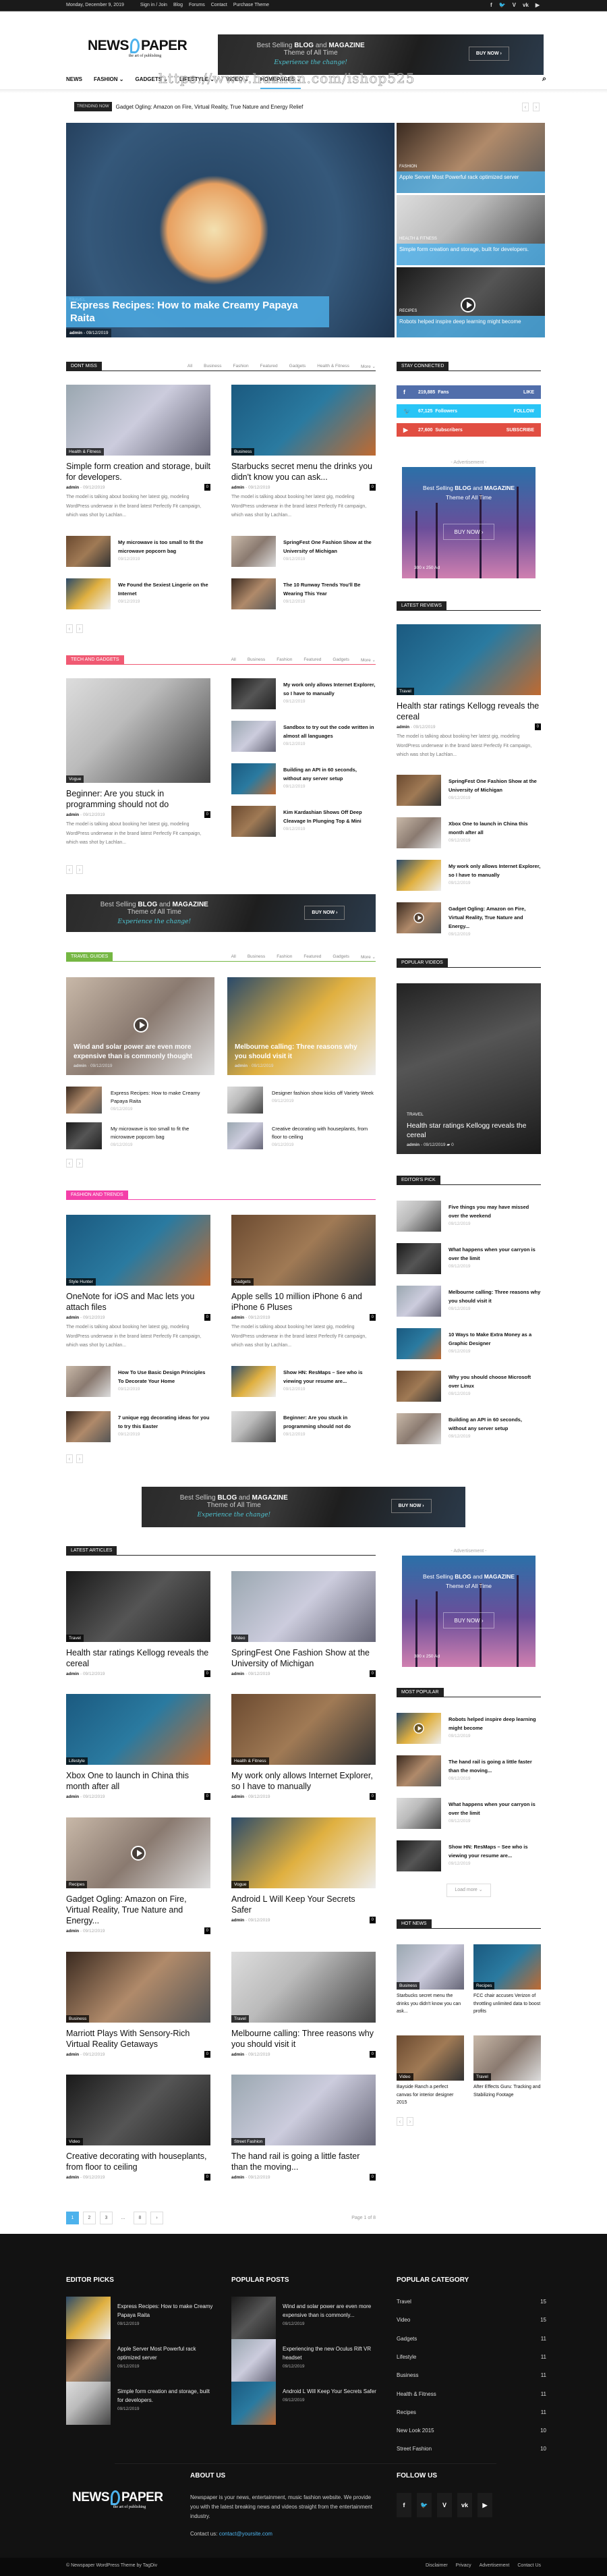 Image resolution: width=607 pixels, height=2576 pixels. I want to click on filter-tab: Fashion, so click(241, 366).